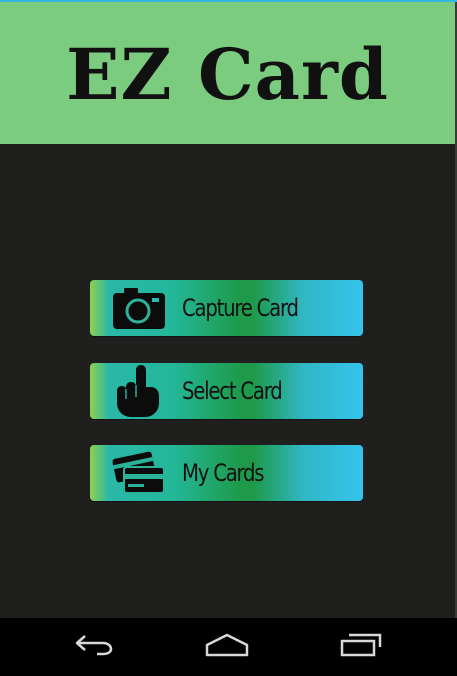 This screenshot has width=457, height=676. I want to click on cards-icon, so click(139, 473).